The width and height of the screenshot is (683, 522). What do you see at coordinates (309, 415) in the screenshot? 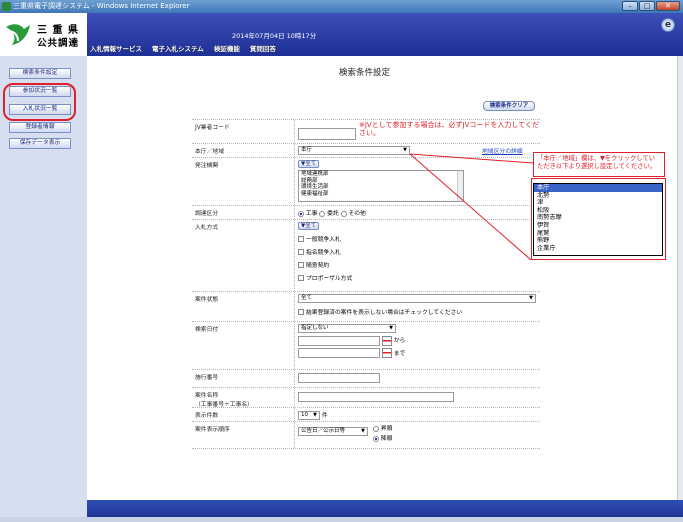
I see `count-select: 10 ▼` at bounding box center [309, 415].